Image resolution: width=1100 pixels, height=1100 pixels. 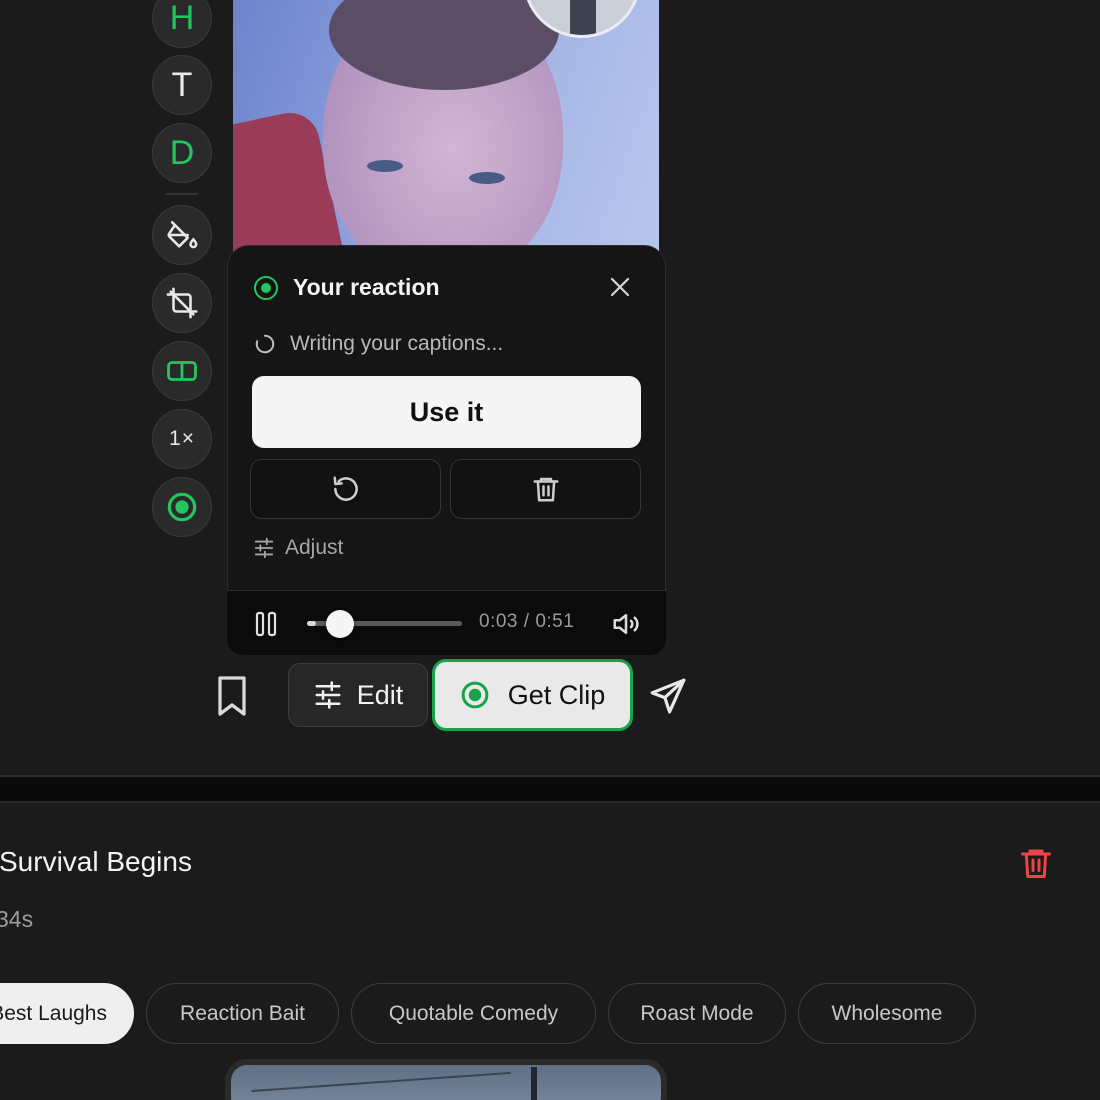 I want to click on paint-bucket-icon, so click(x=182, y=234).